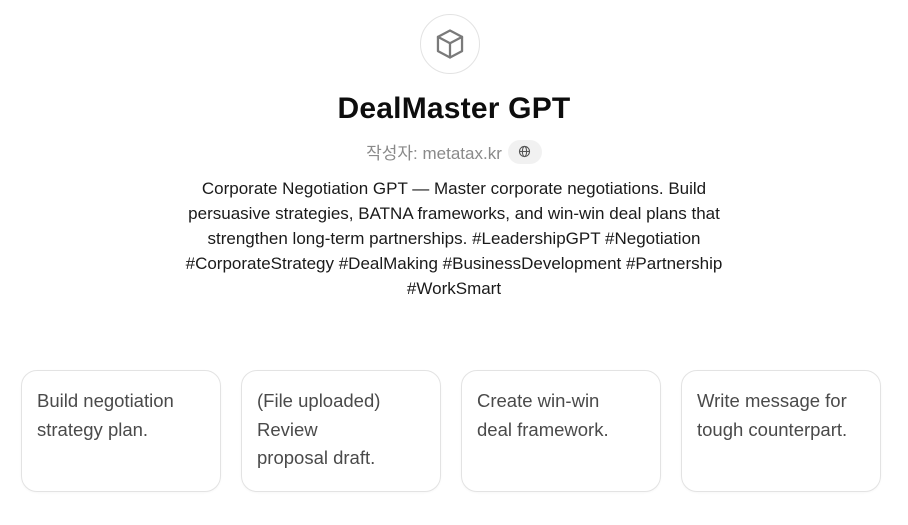 This screenshot has height=525, width=908. What do you see at coordinates (781, 431) in the screenshot?
I see `starter-card-4: Write message for tough counterpart.` at bounding box center [781, 431].